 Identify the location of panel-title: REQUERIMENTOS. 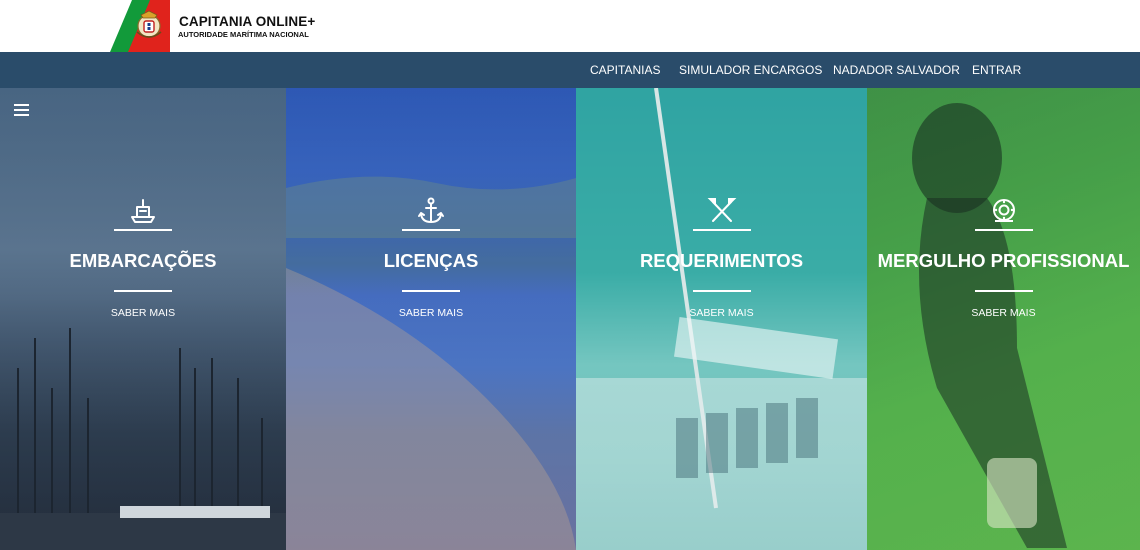
(721, 261).